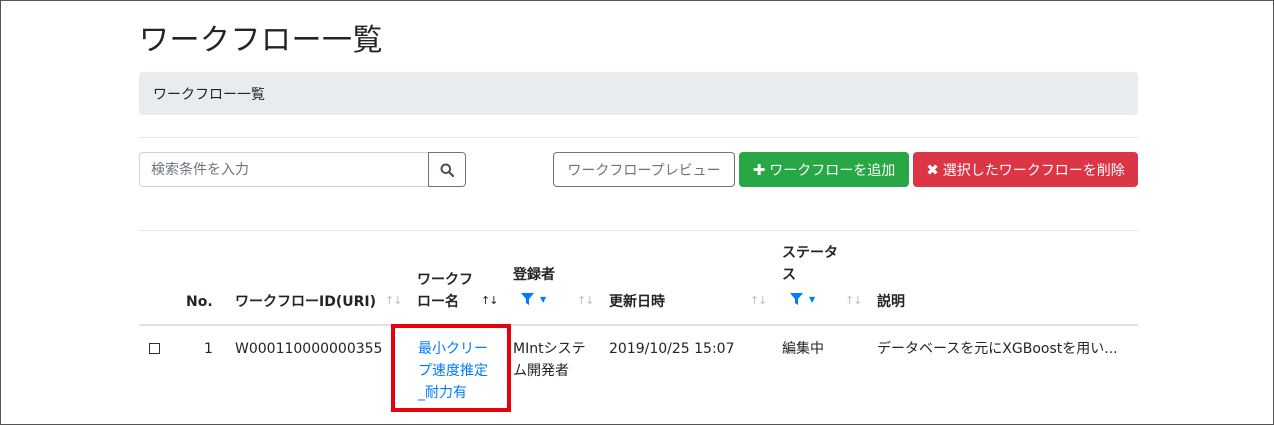 The image size is (1274, 425). Describe the element at coordinates (305, 302) in the screenshot. I see `column-header-id: ワークフローID(URI)` at that location.